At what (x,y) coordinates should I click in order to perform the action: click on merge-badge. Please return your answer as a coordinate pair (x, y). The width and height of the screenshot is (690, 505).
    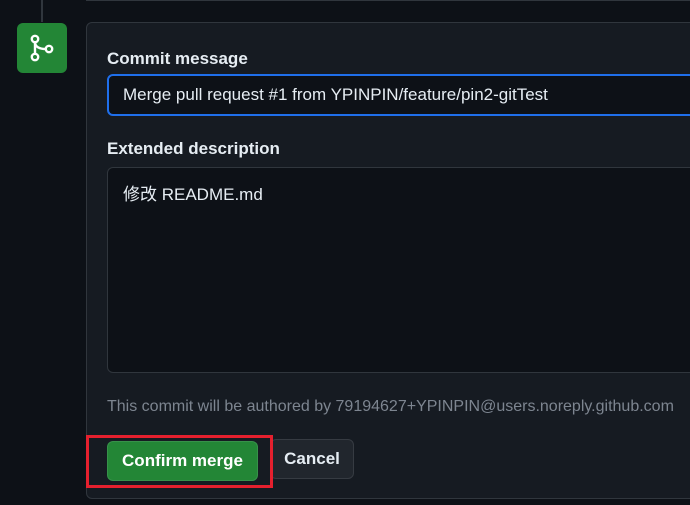
    Looking at the image, I should click on (42, 48).